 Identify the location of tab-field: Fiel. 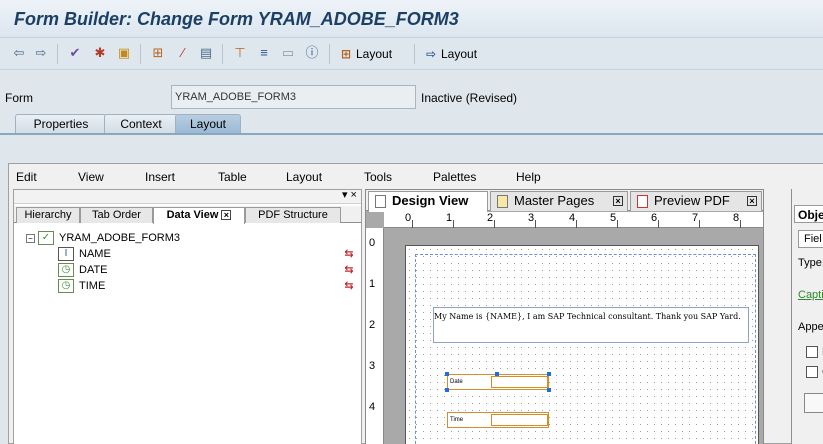
(810, 239).